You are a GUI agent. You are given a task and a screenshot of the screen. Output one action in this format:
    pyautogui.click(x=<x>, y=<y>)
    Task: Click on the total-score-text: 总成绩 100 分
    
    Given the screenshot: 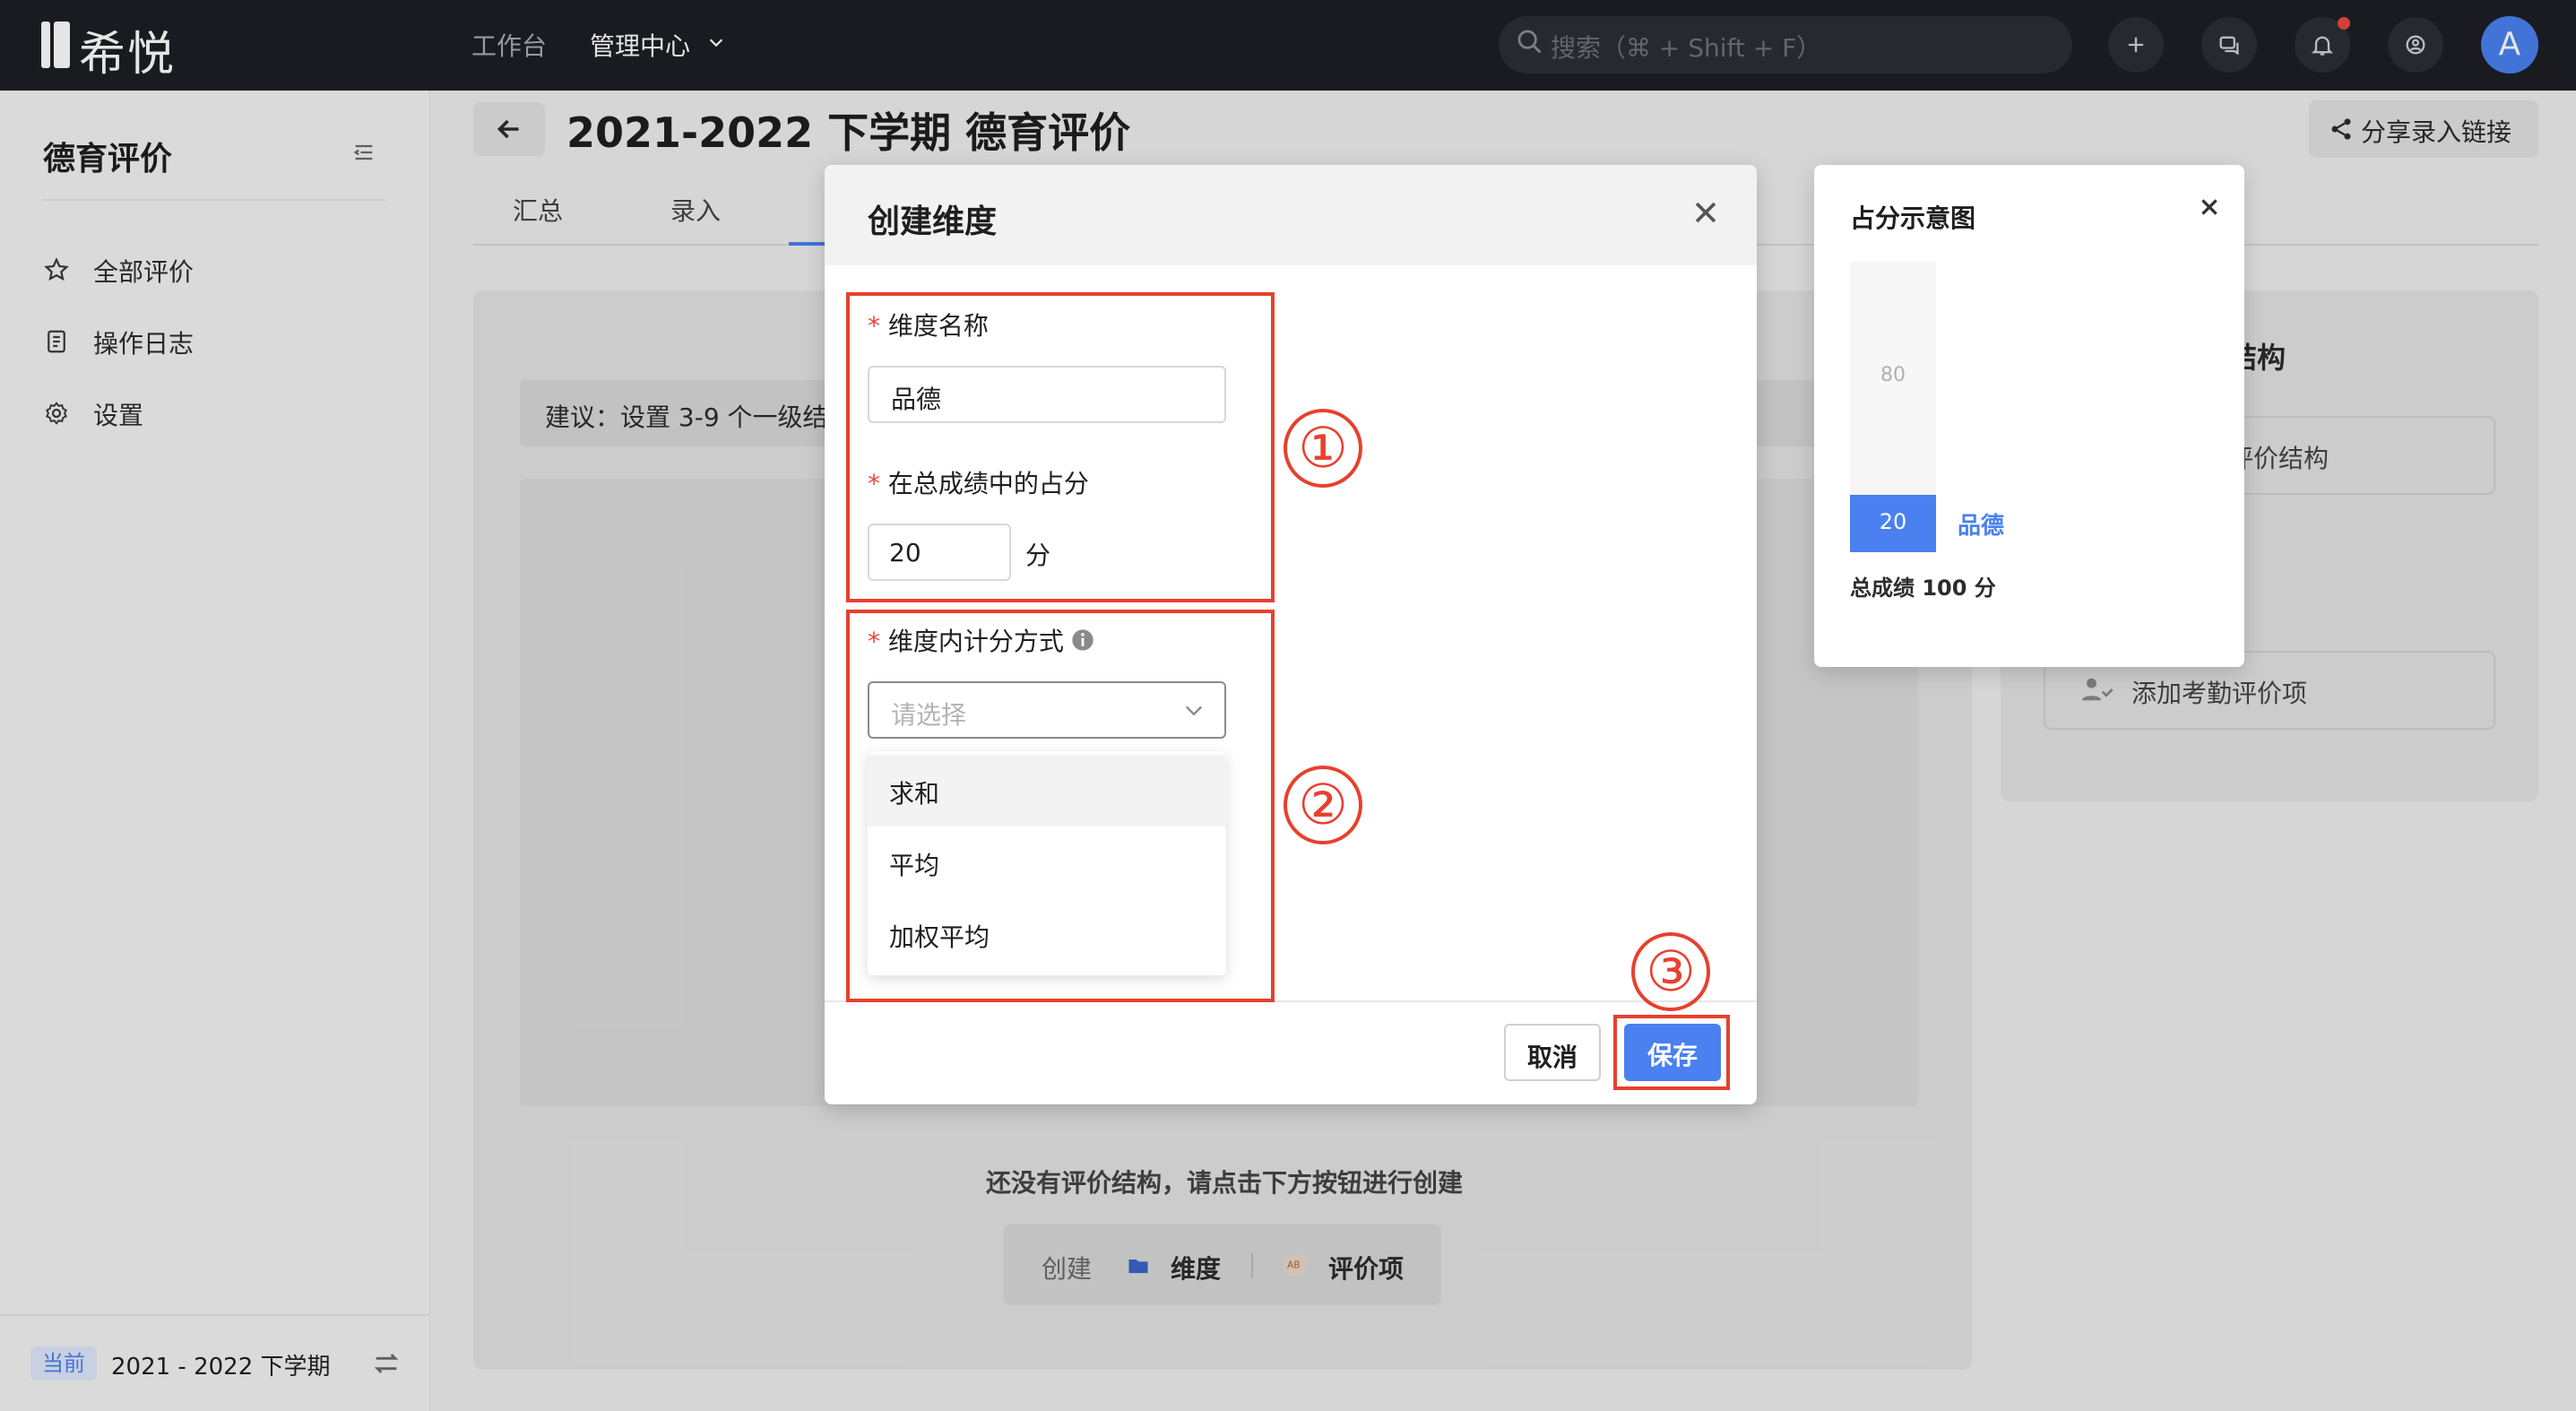 What is the action you would take?
    pyautogui.click(x=1923, y=588)
    